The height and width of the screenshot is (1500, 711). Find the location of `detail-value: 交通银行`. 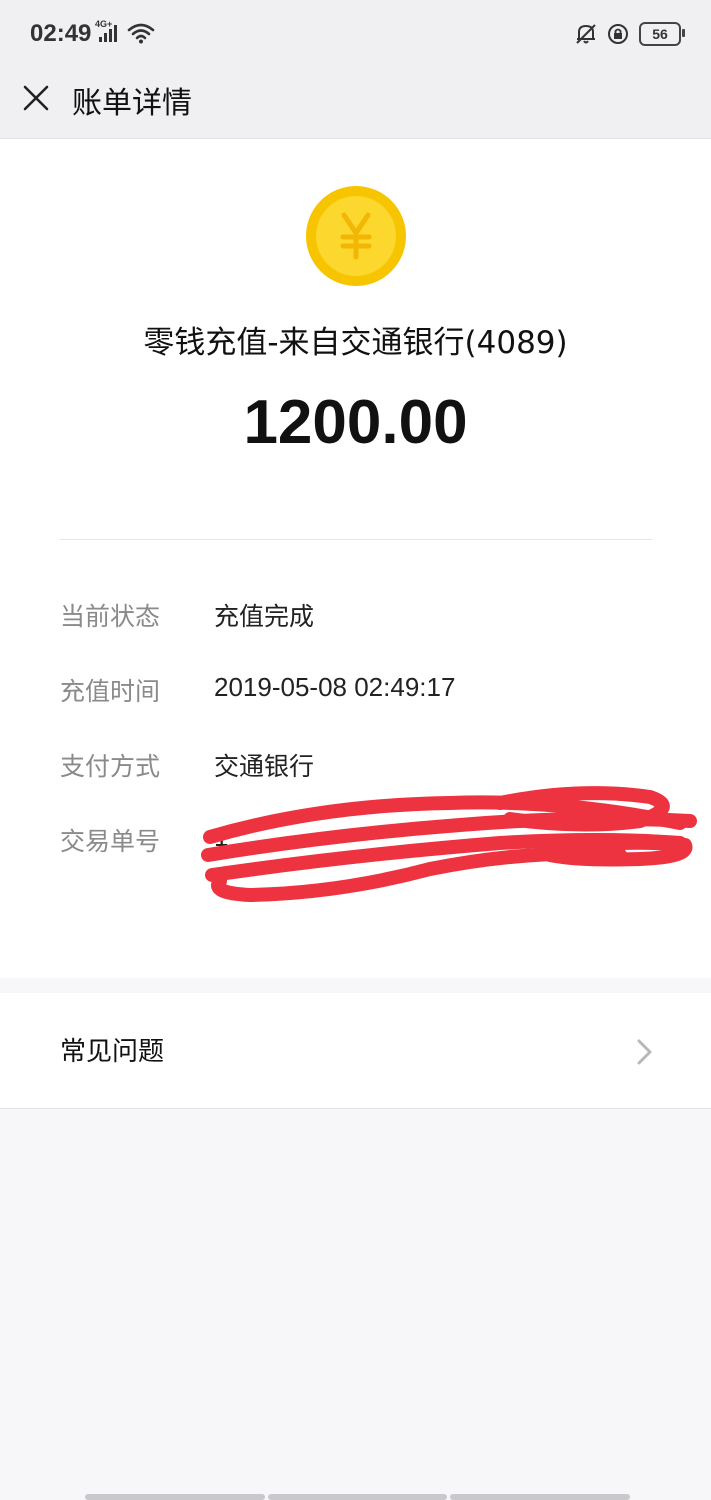

detail-value: 交通银行 is located at coordinates (264, 766).